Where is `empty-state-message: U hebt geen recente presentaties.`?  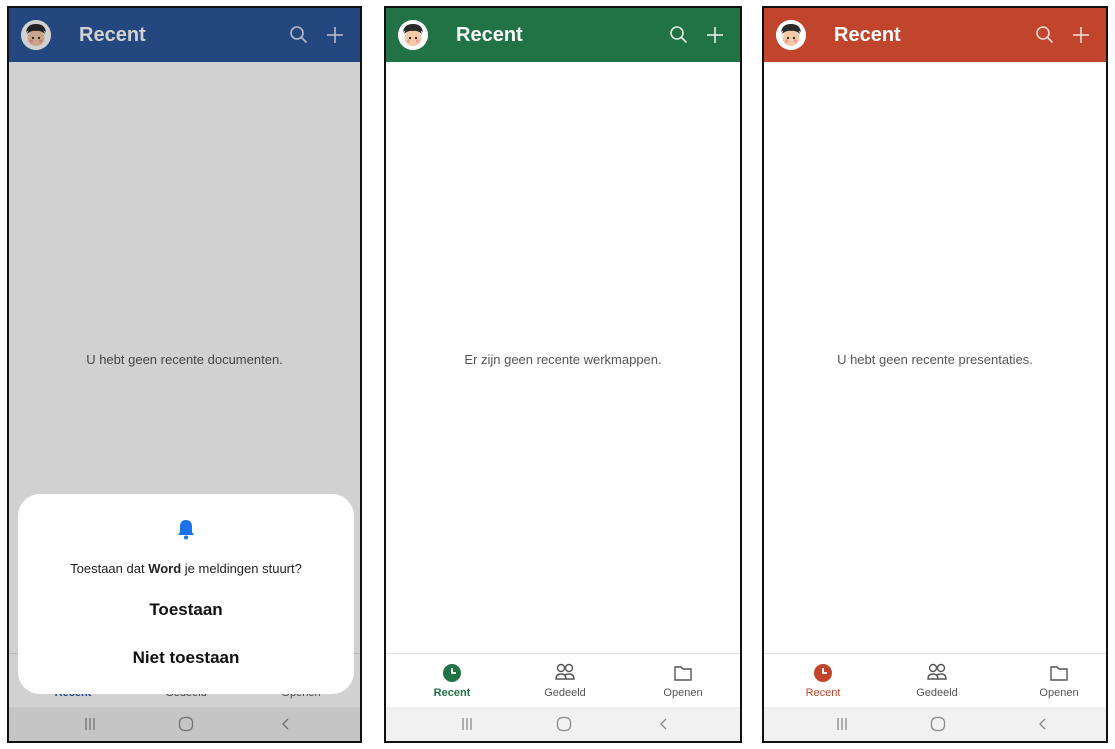 empty-state-message: U hebt geen recente presentaties. is located at coordinates (935, 359).